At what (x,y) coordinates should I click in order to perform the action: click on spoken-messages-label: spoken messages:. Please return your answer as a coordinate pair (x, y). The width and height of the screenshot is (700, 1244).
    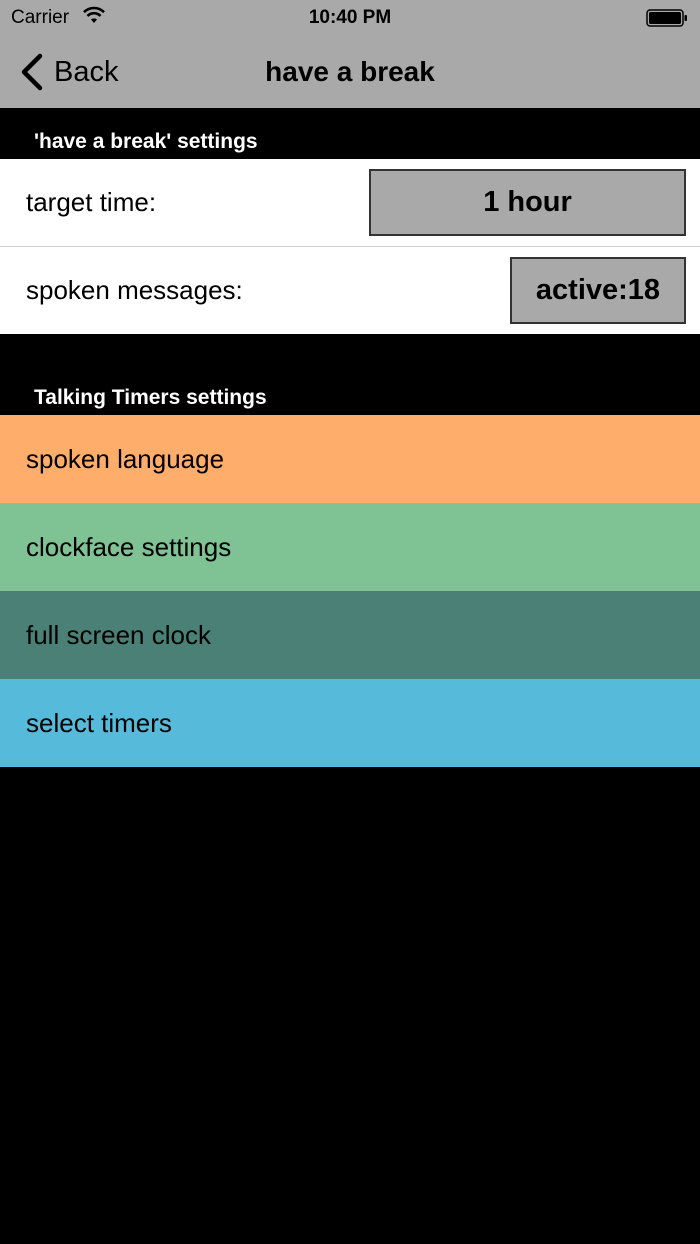
    Looking at the image, I should click on (134, 290).